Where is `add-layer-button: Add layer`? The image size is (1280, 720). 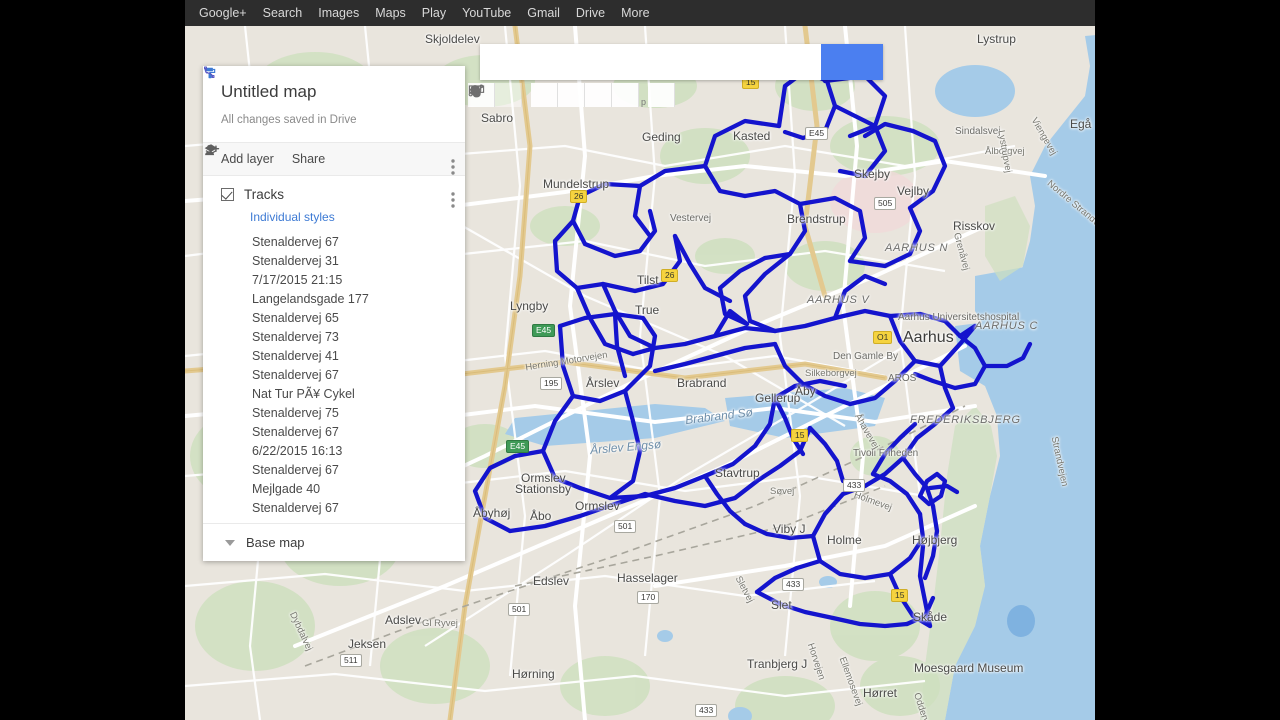
add-layer-button: Add layer is located at coordinates (239, 155).